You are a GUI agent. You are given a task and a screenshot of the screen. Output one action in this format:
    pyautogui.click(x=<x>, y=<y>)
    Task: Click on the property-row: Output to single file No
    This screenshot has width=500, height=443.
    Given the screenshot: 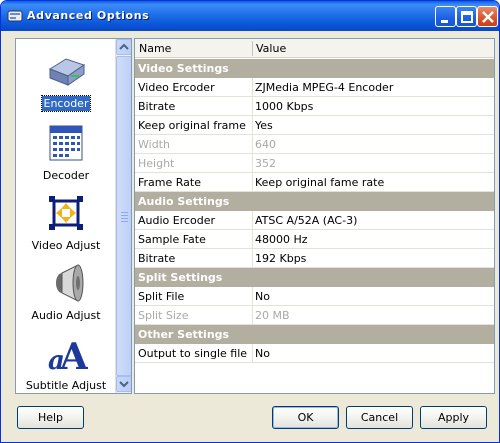 What is the action you would take?
    pyautogui.click(x=314, y=353)
    